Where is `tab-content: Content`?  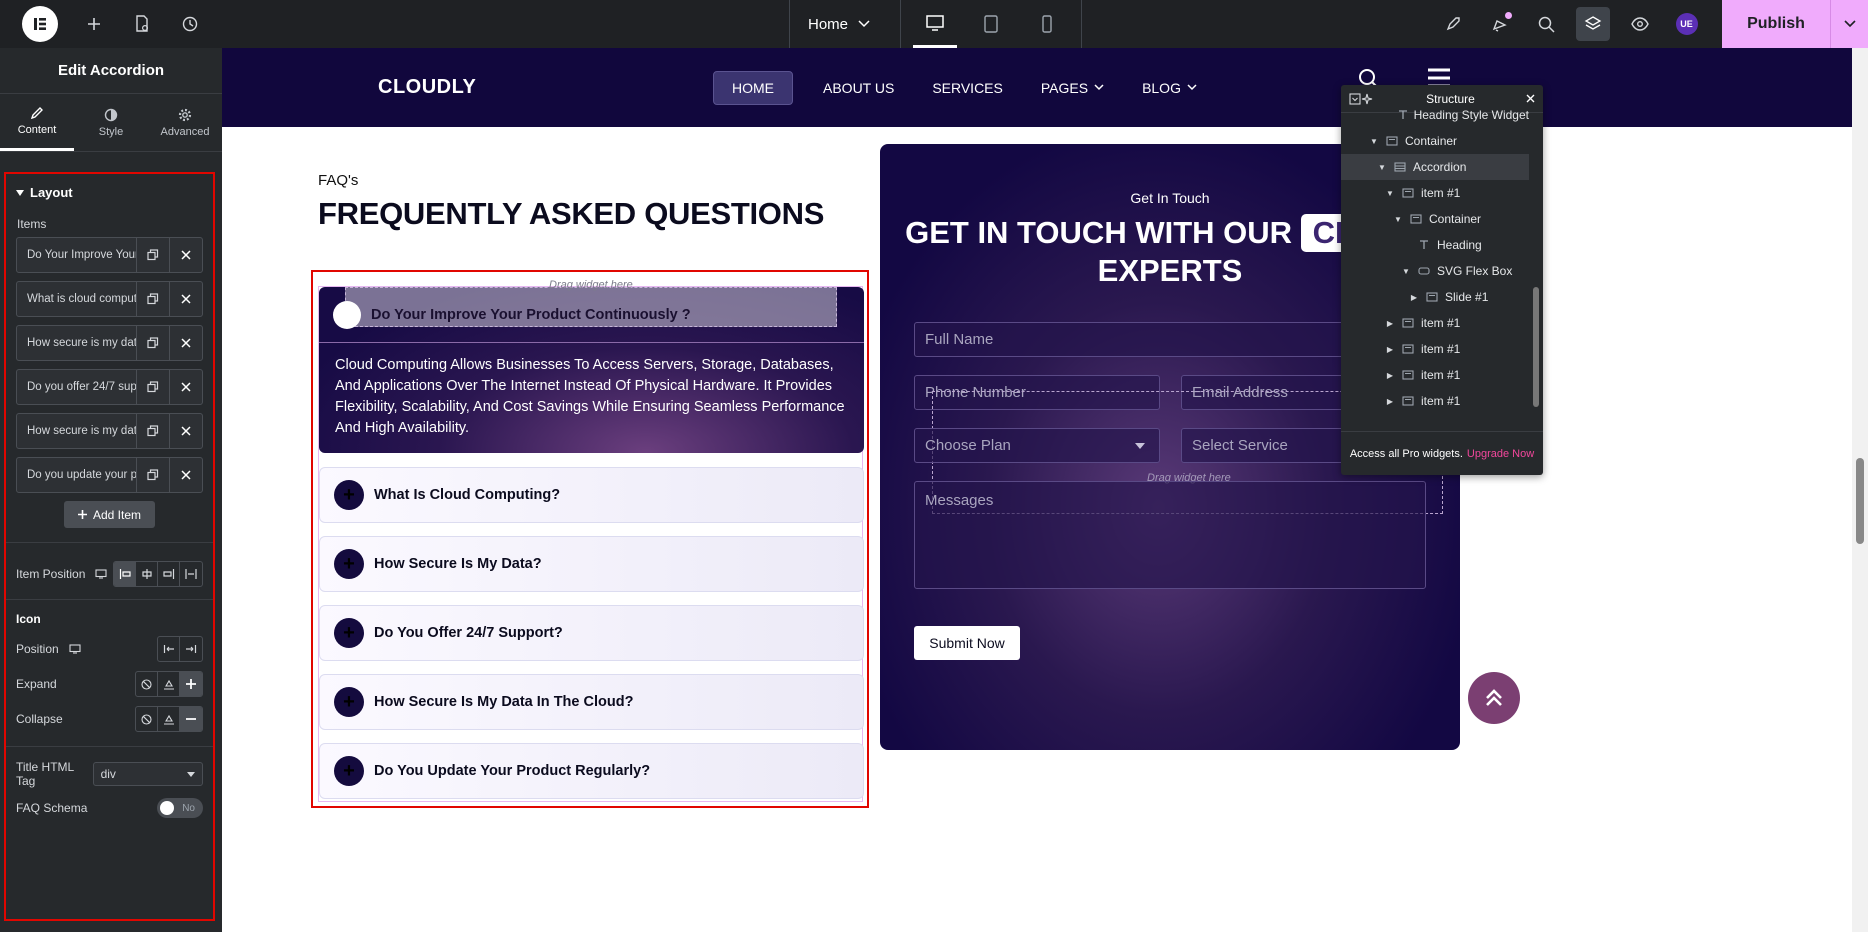
tab-content: Content is located at coordinates (37, 122).